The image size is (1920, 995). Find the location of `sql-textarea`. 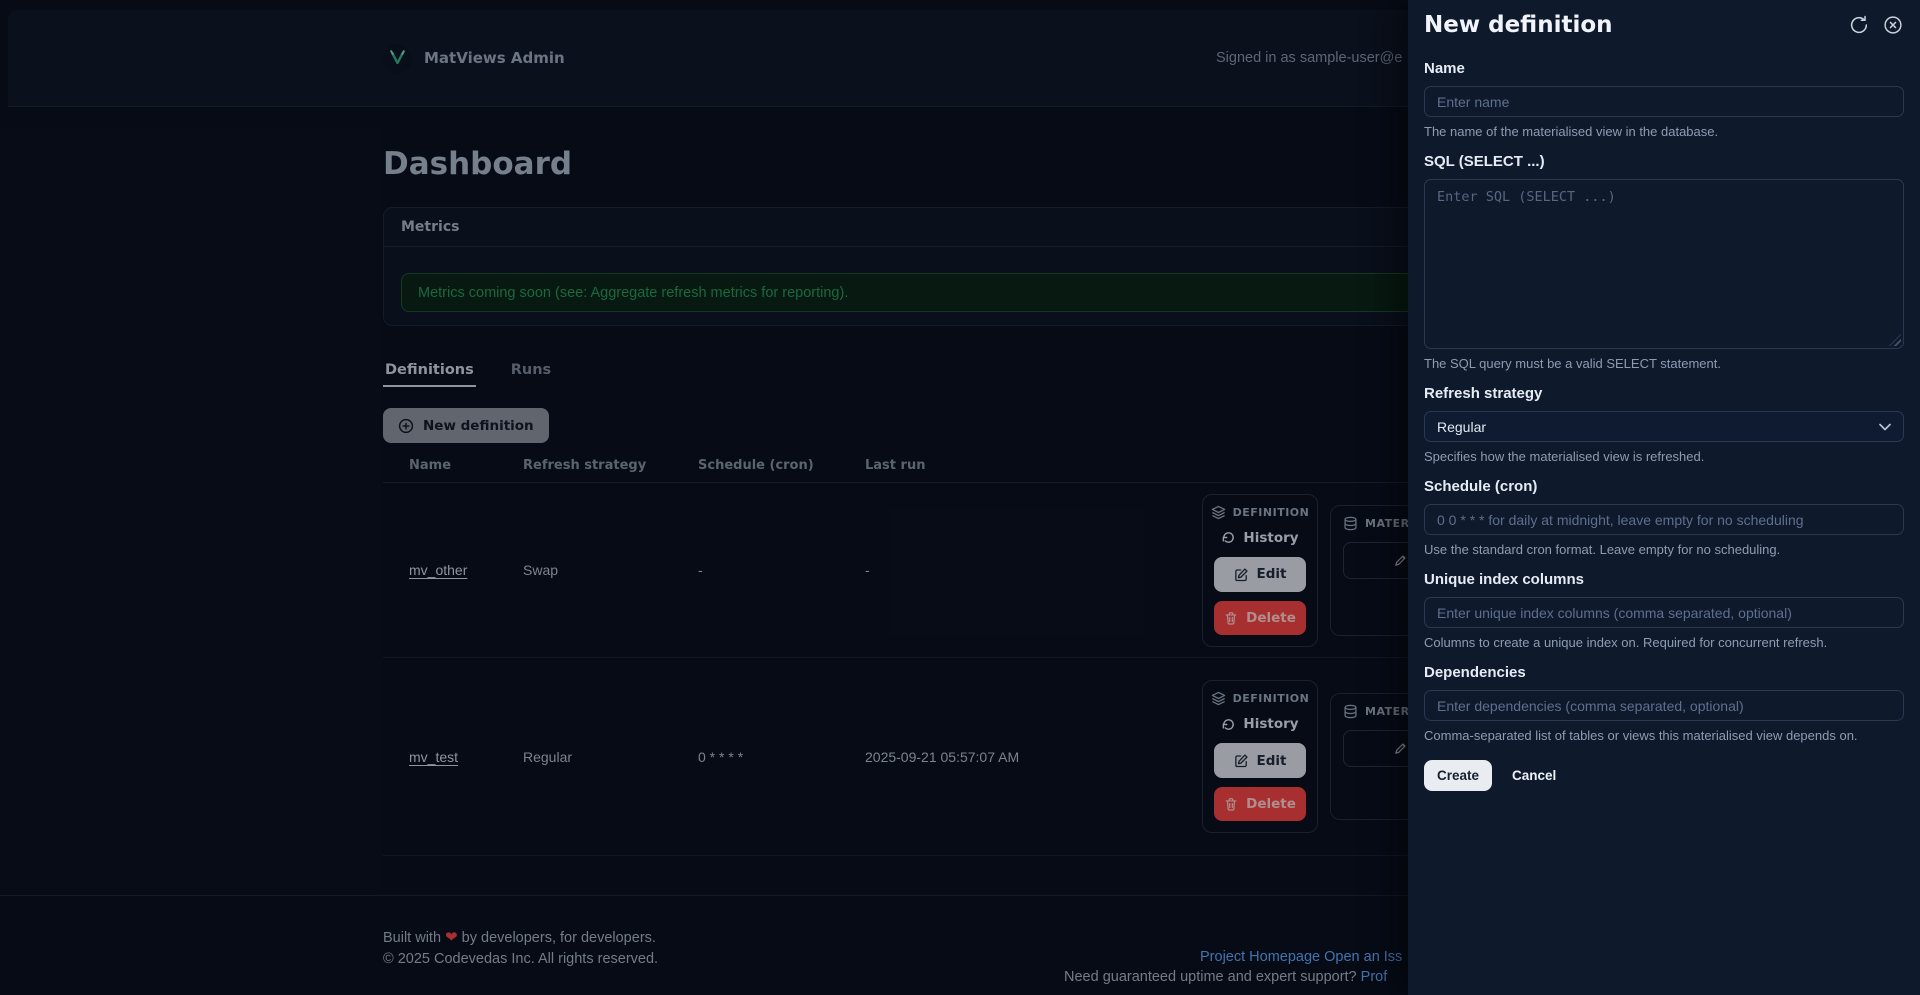

sql-textarea is located at coordinates (1664, 264).